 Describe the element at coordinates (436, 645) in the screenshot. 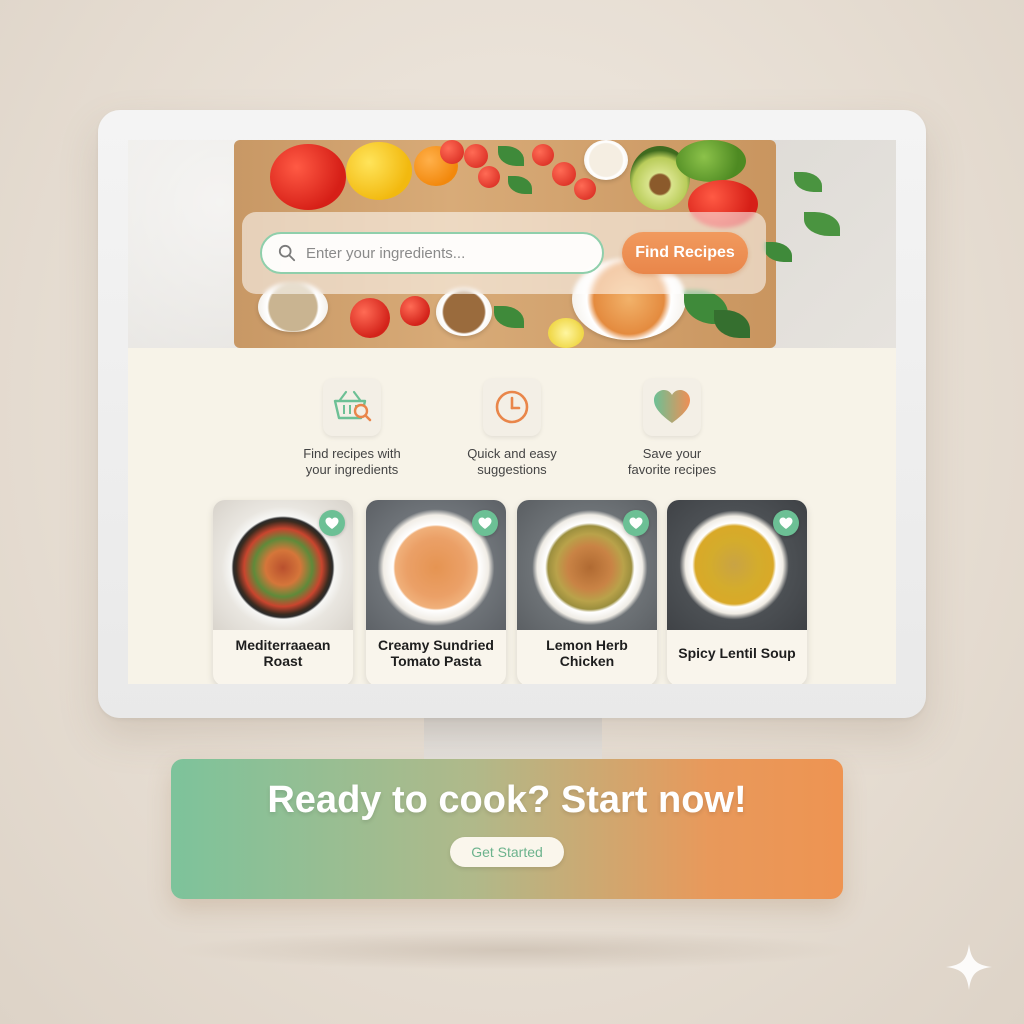

I see `recipe-title-line: Creamy Sundried` at that location.